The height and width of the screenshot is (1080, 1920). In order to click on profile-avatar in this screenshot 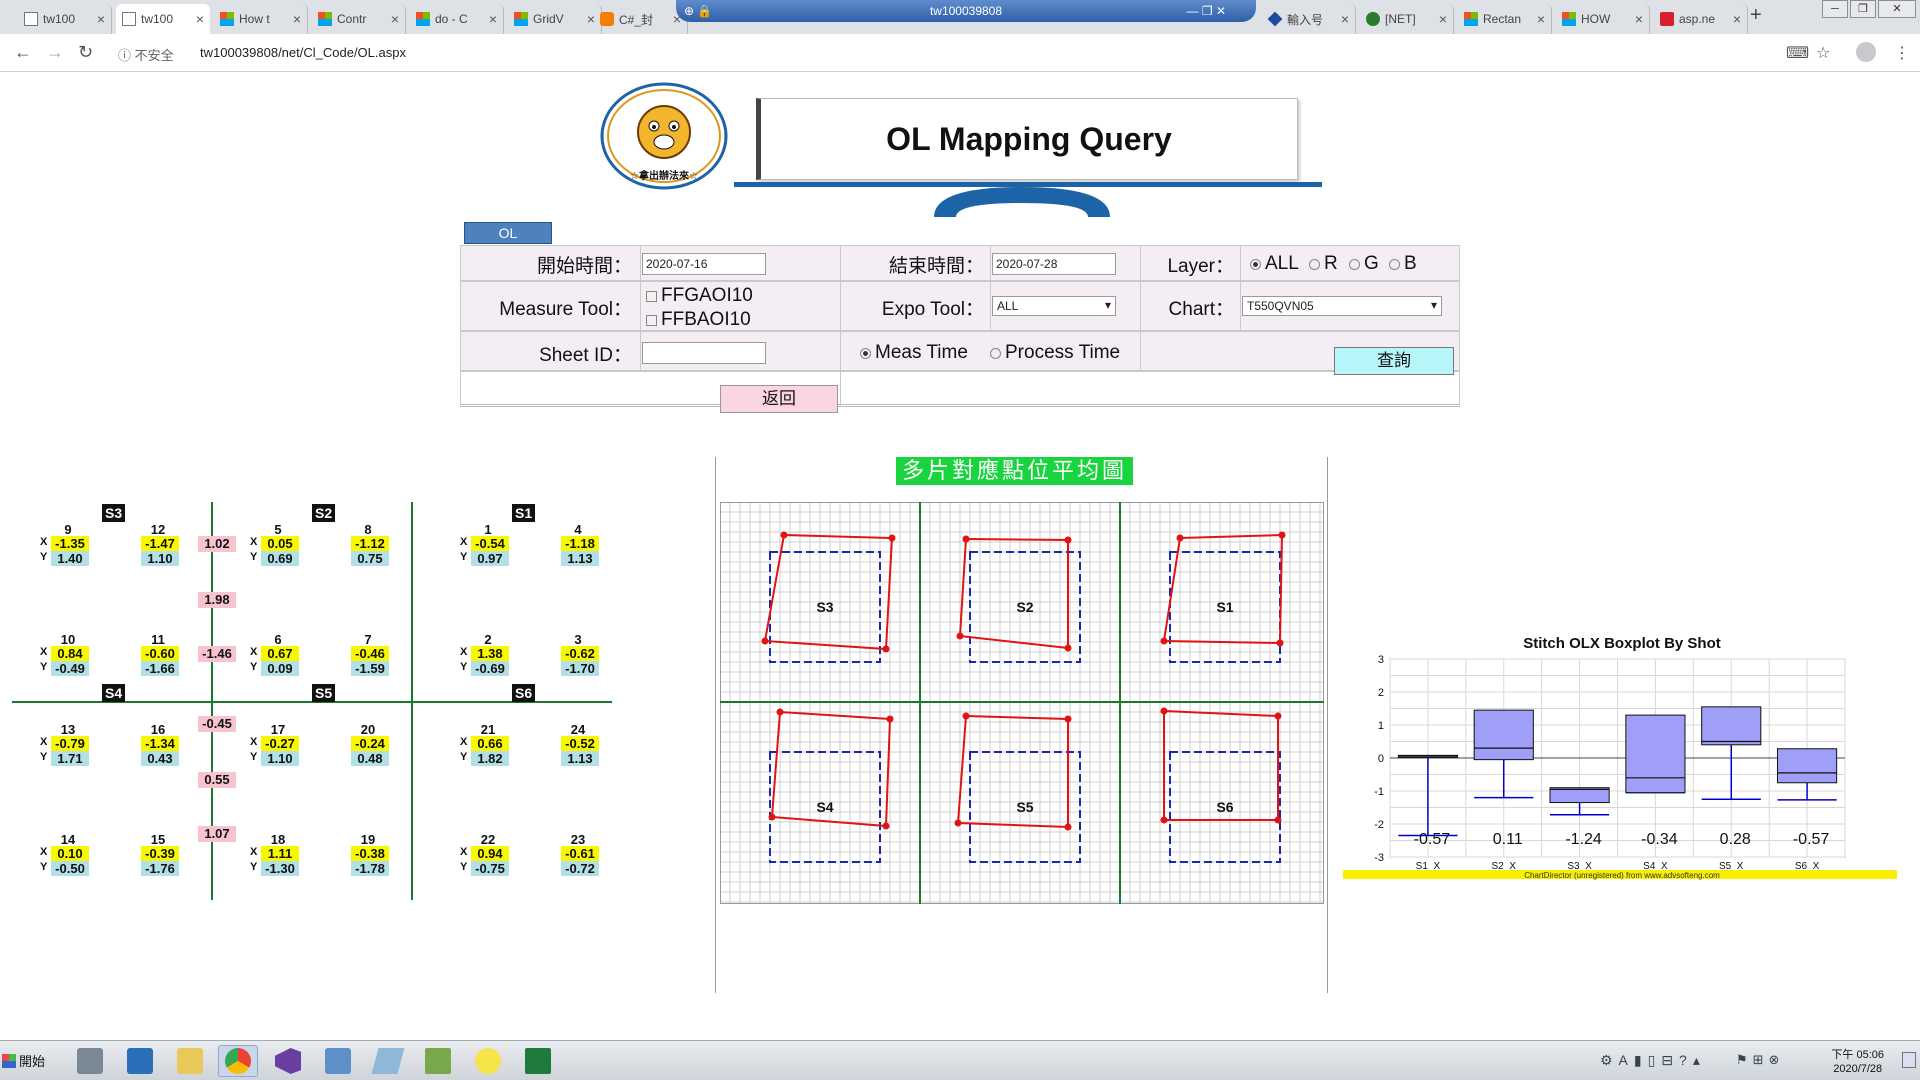, I will do `click(1866, 52)`.